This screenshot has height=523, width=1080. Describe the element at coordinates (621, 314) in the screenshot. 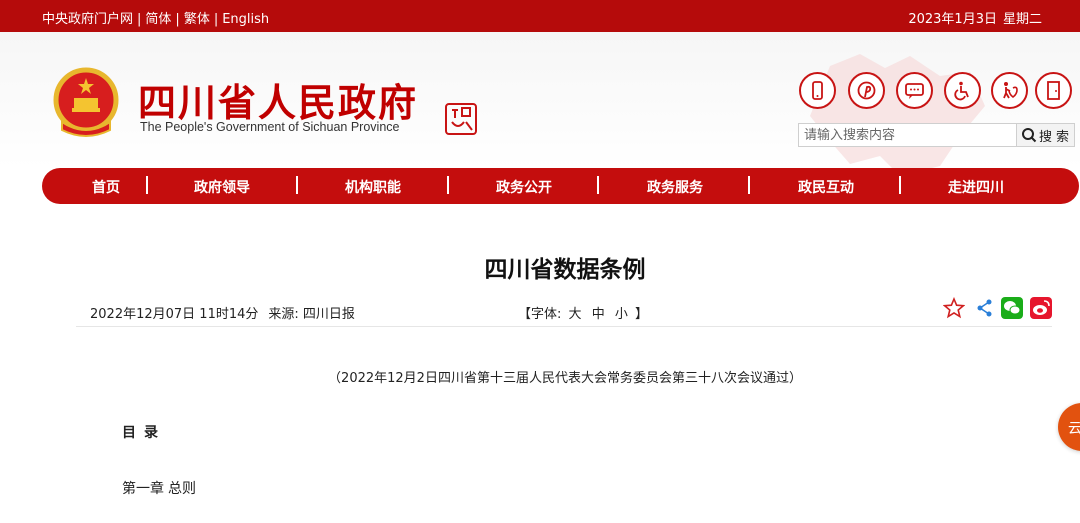

I see `font-small-button: 小` at that location.